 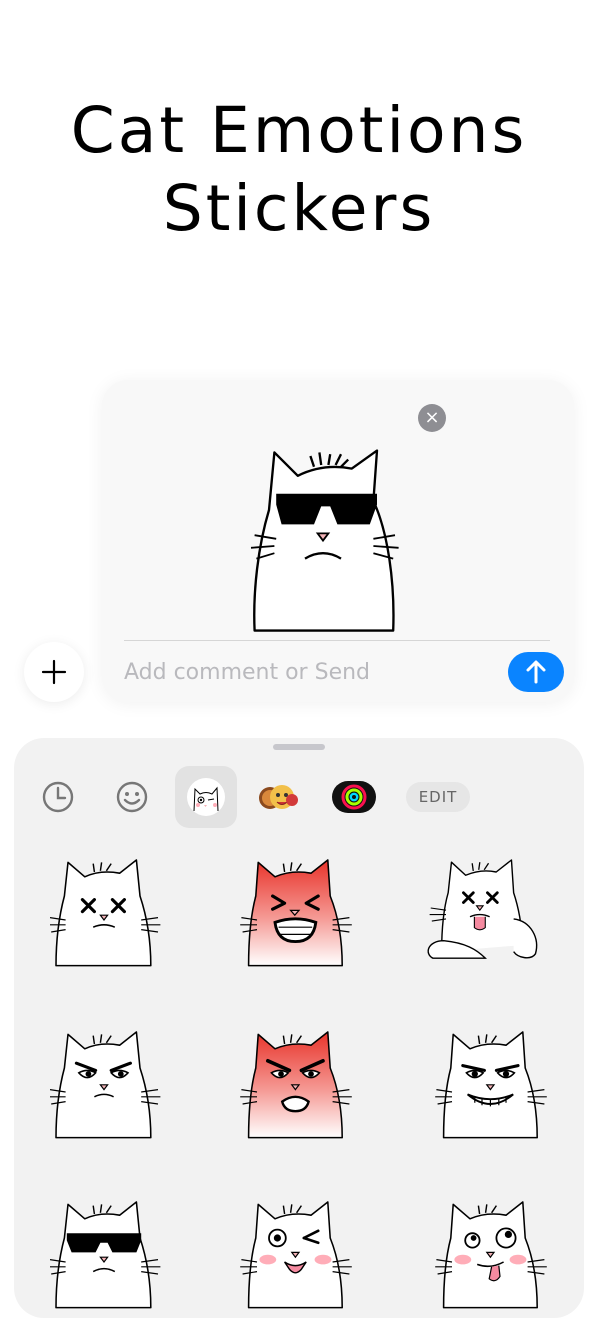 I want to click on plus-icon, so click(x=54, y=672).